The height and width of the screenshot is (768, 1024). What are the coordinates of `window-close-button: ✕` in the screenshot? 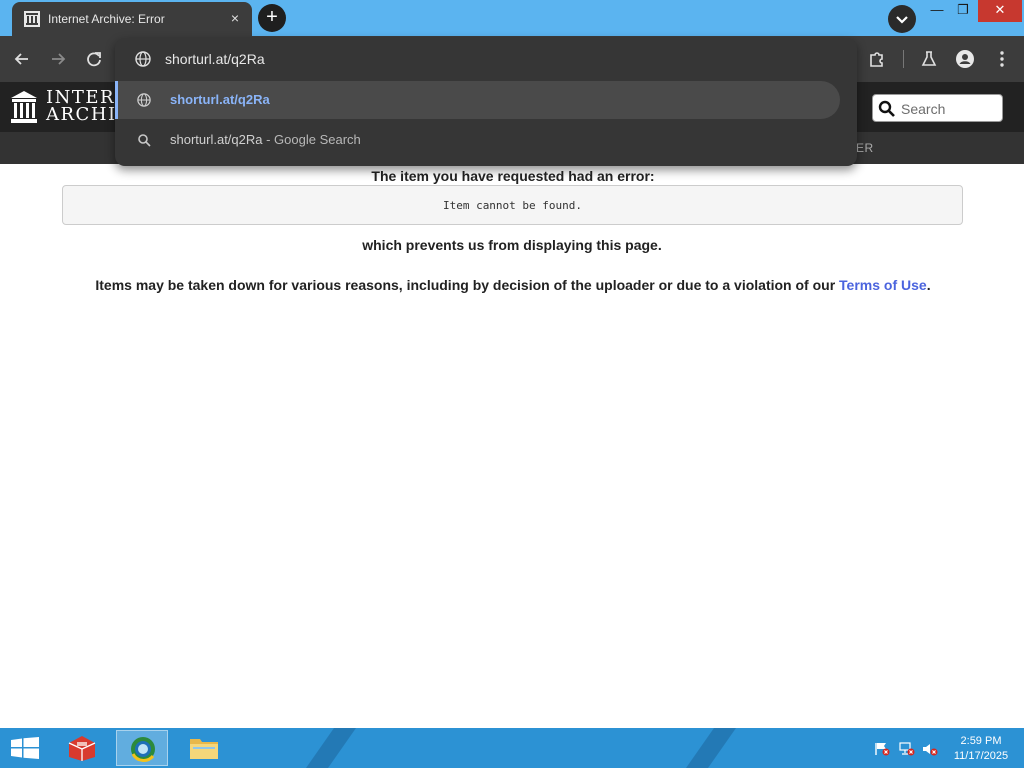 It's located at (1000, 11).